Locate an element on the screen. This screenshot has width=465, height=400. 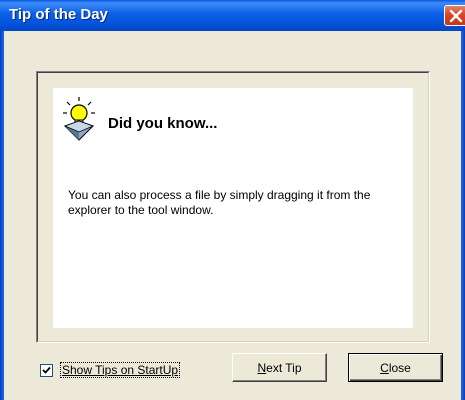
show-tips-option: Show Tips on StartUp is located at coordinates (110, 370).